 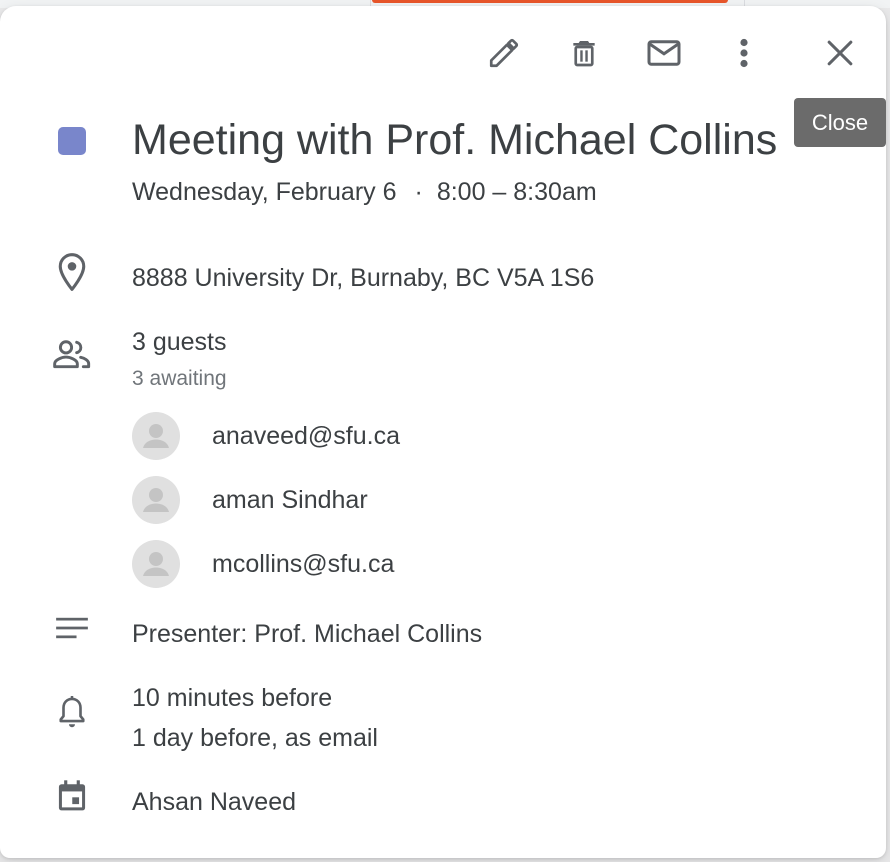 What do you see at coordinates (306, 436) in the screenshot?
I see `guest-name: anaveed@sfu.ca` at bounding box center [306, 436].